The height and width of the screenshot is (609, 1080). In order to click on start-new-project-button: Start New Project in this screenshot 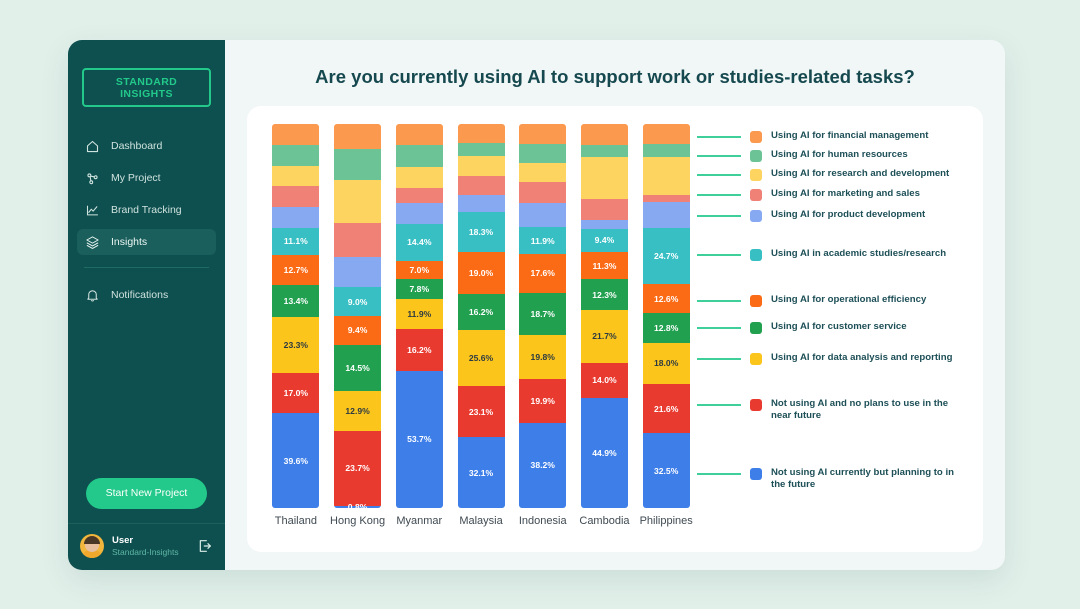, I will do `click(146, 493)`.